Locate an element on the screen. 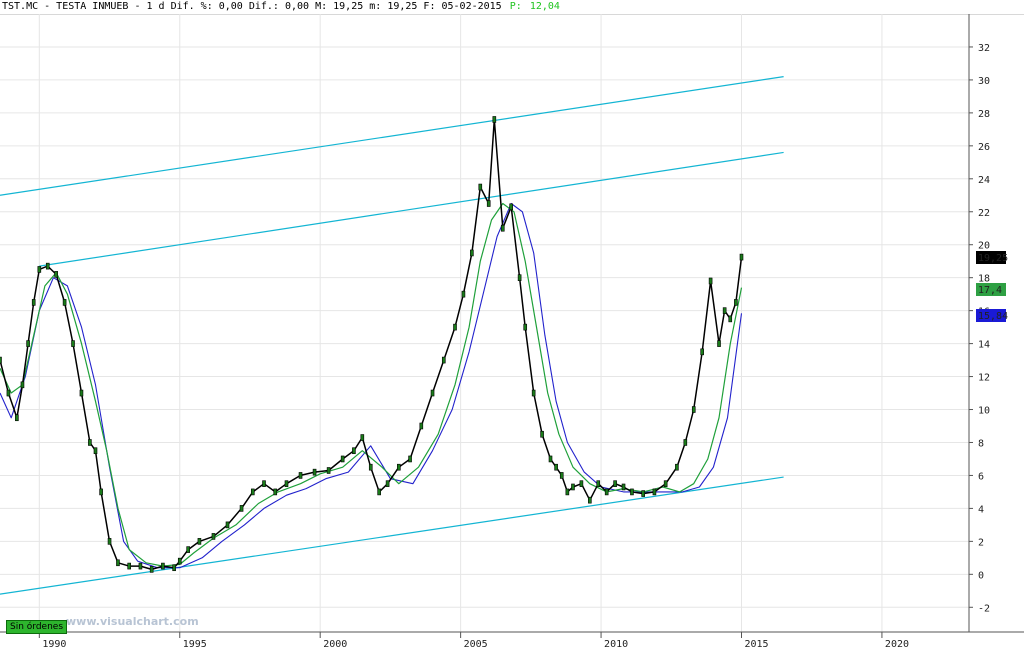  y-tick-label: 32 is located at coordinates (984, 48).